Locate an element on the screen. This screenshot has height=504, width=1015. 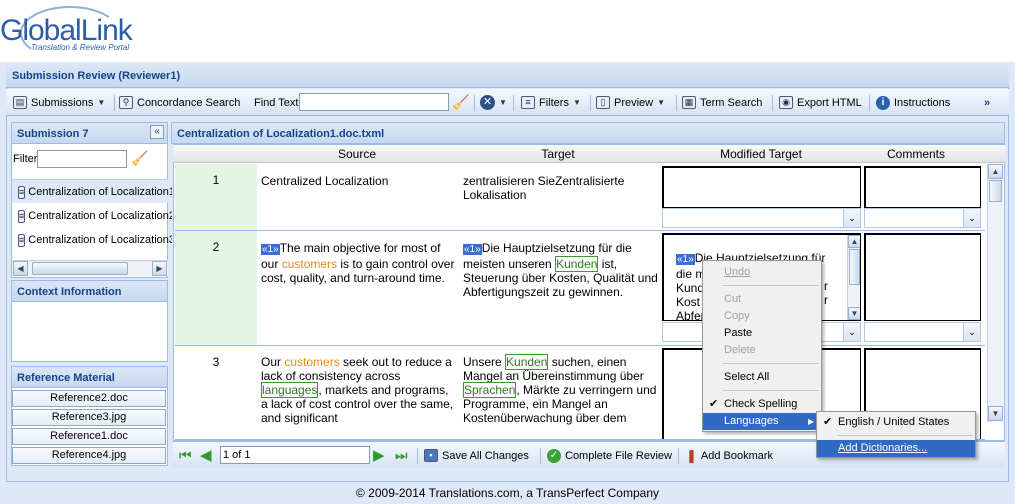
find-text-input is located at coordinates (374, 102).